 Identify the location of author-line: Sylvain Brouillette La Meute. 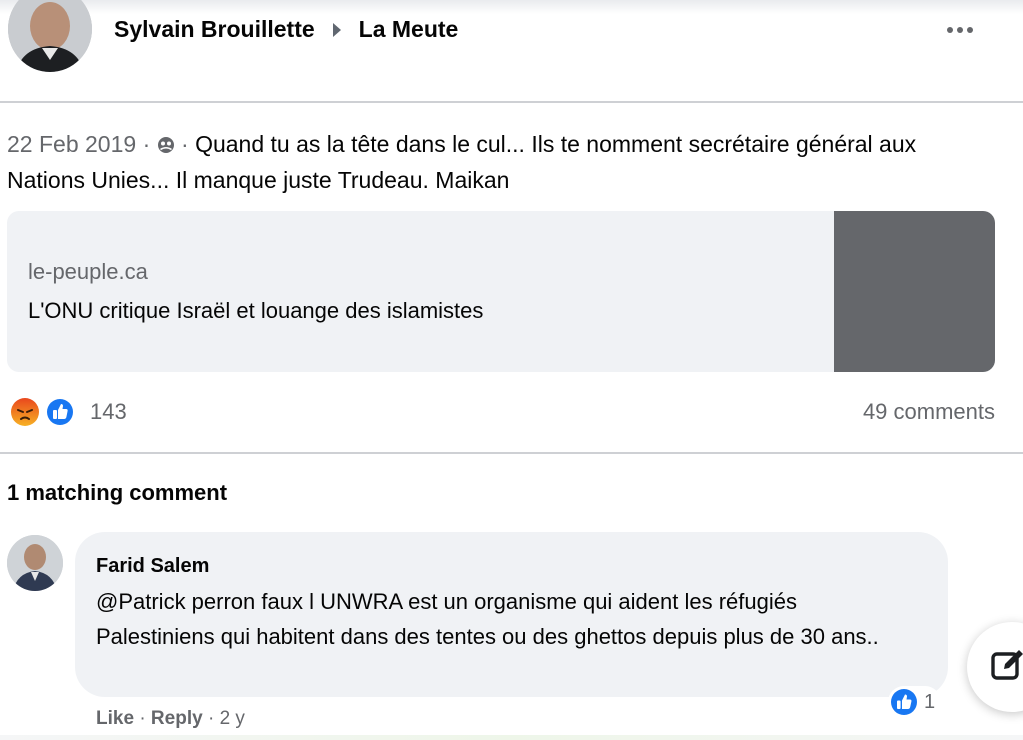
(286, 29).